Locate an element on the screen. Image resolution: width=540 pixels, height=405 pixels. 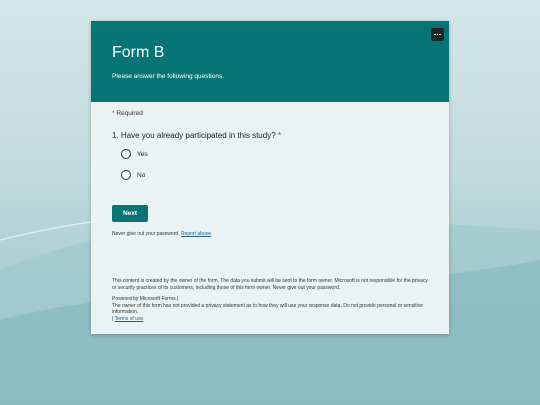
required-text: Required is located at coordinates (129, 113).